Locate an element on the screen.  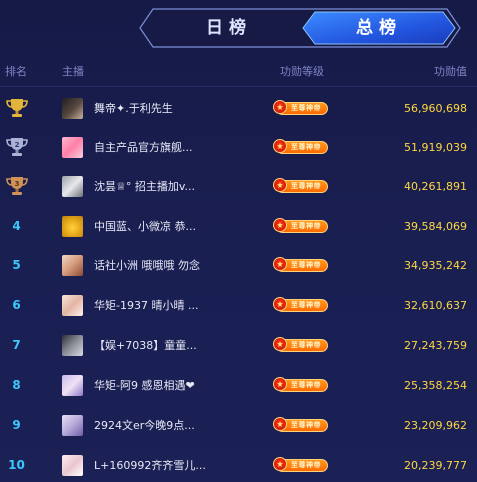
rank-cell: 4 is located at coordinates (16, 226).